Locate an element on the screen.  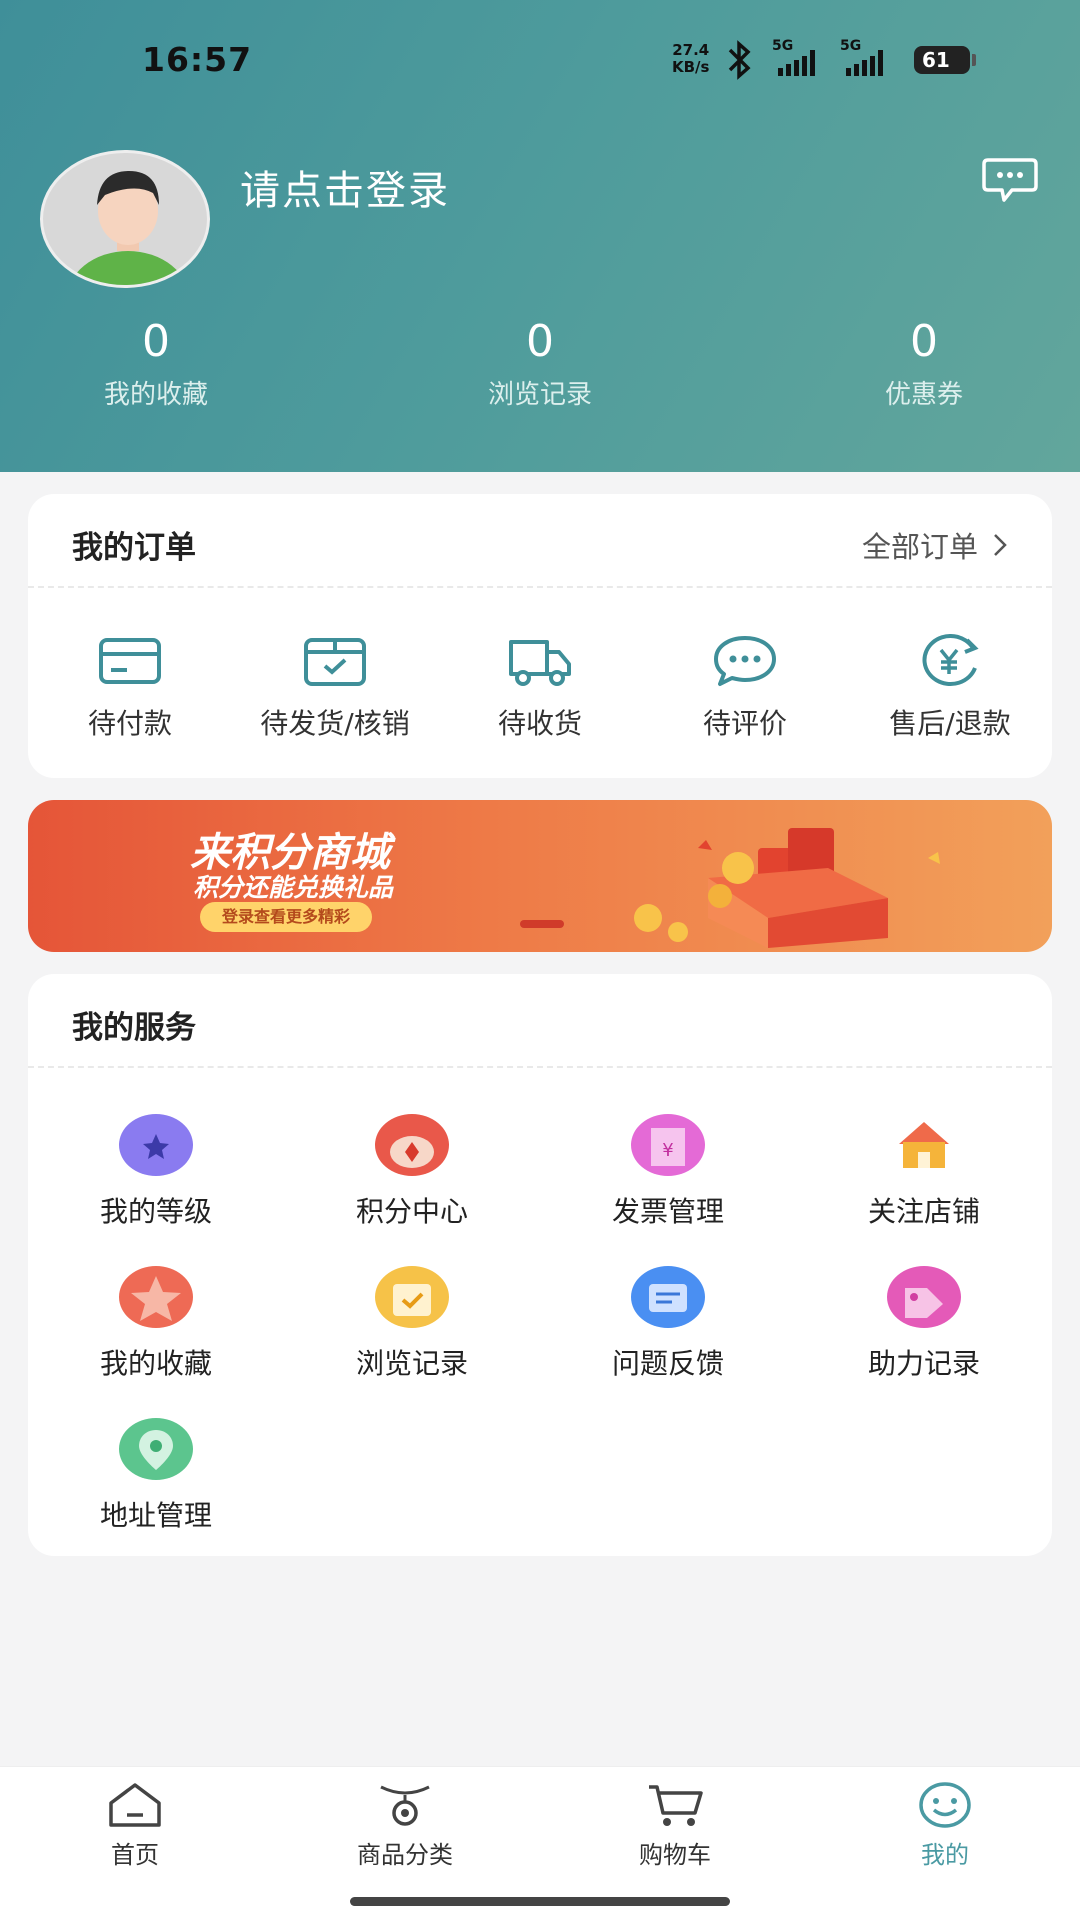
order-after-sales: 售后/退款 is located at coordinates (950, 688).